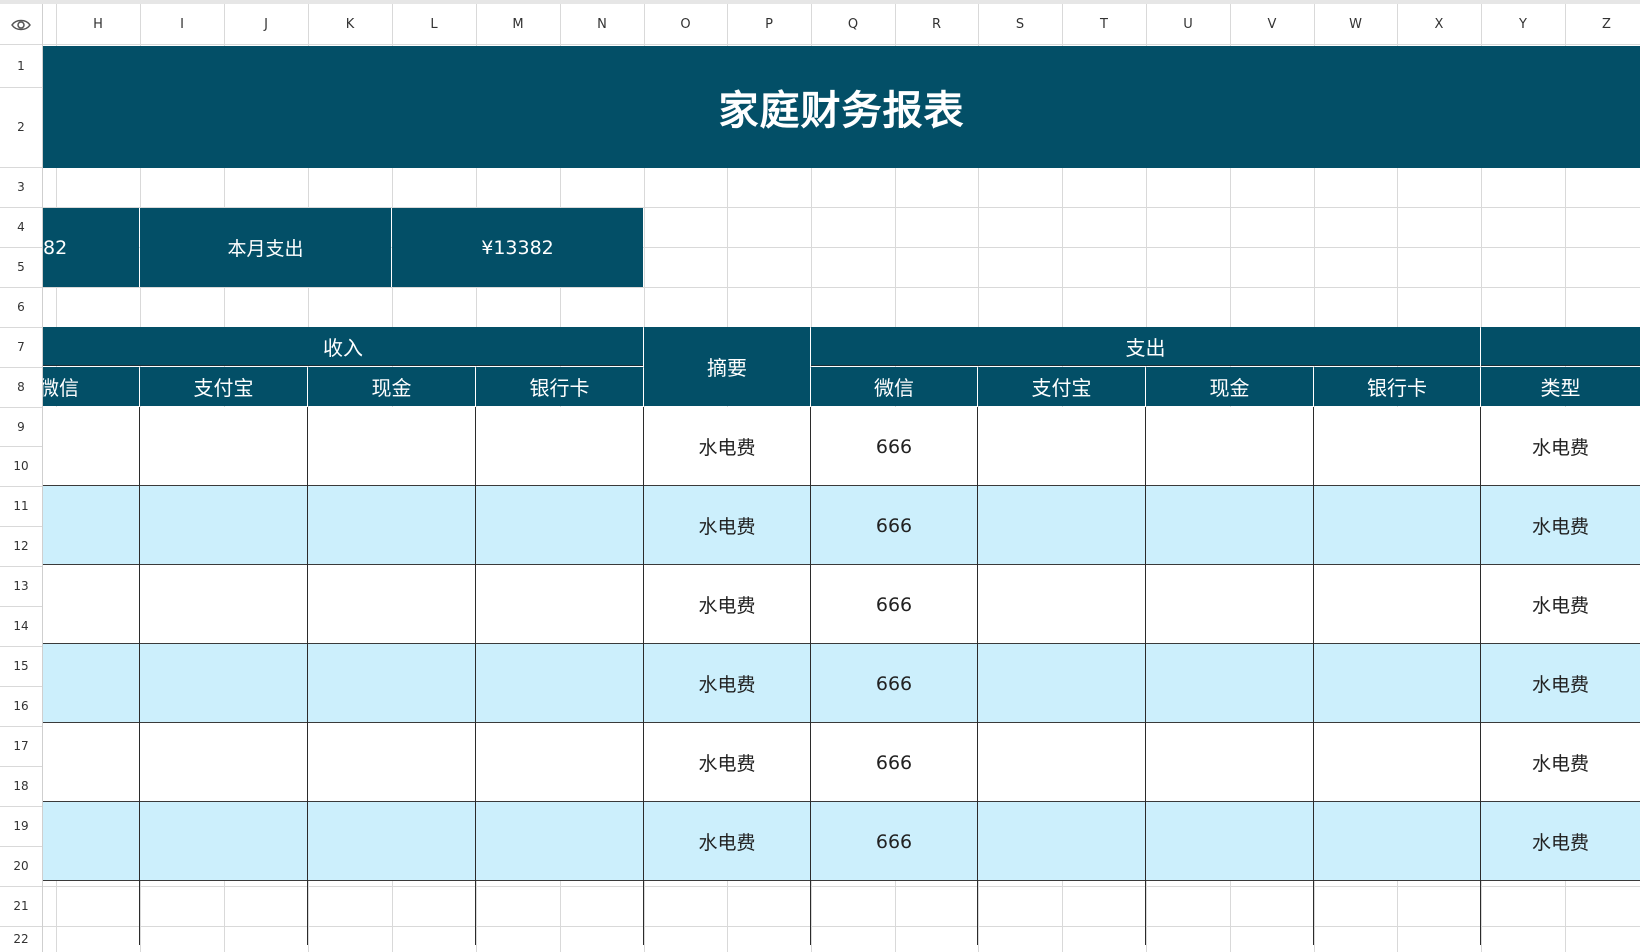 This screenshot has height=952, width=1640. What do you see at coordinates (853, 24) in the screenshot?
I see `column-header-q: Q` at bounding box center [853, 24].